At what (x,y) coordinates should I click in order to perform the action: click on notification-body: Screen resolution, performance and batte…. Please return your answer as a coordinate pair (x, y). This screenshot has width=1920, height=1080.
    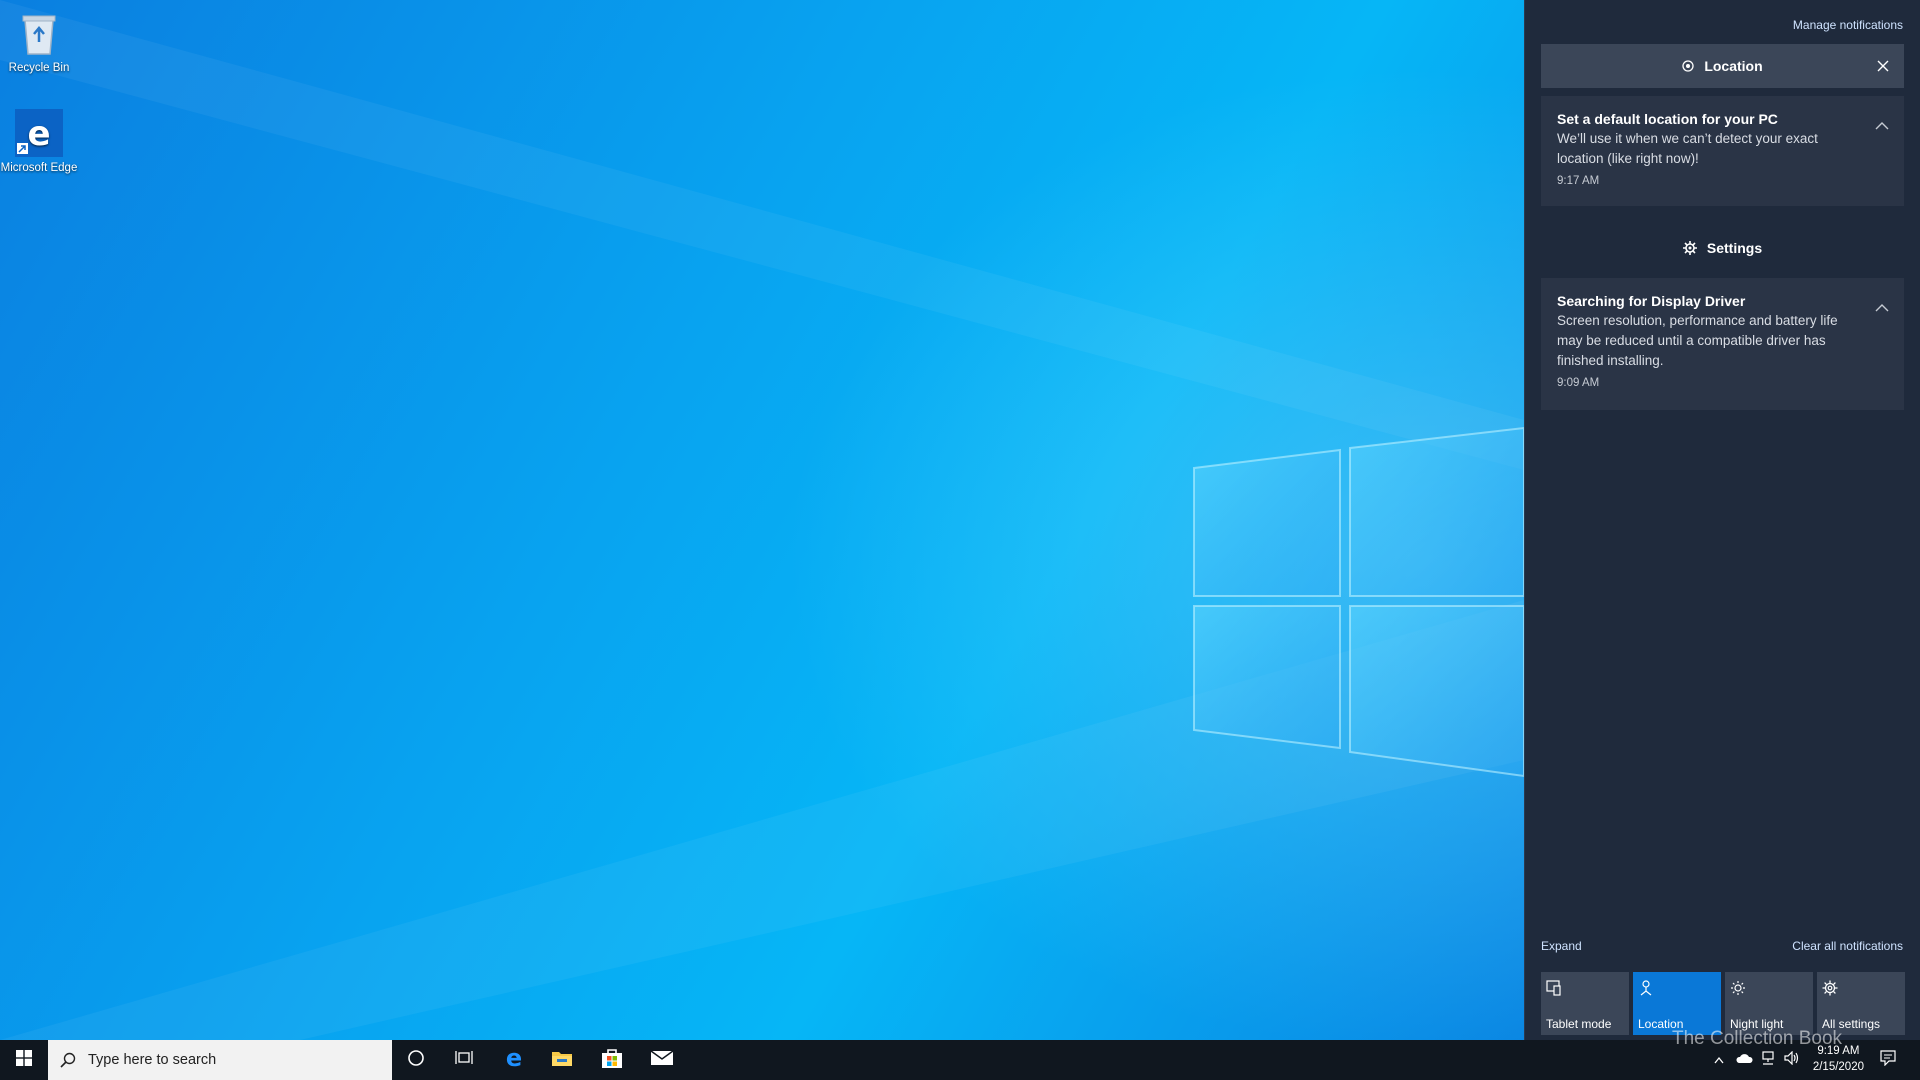
    Looking at the image, I should click on (1697, 340).